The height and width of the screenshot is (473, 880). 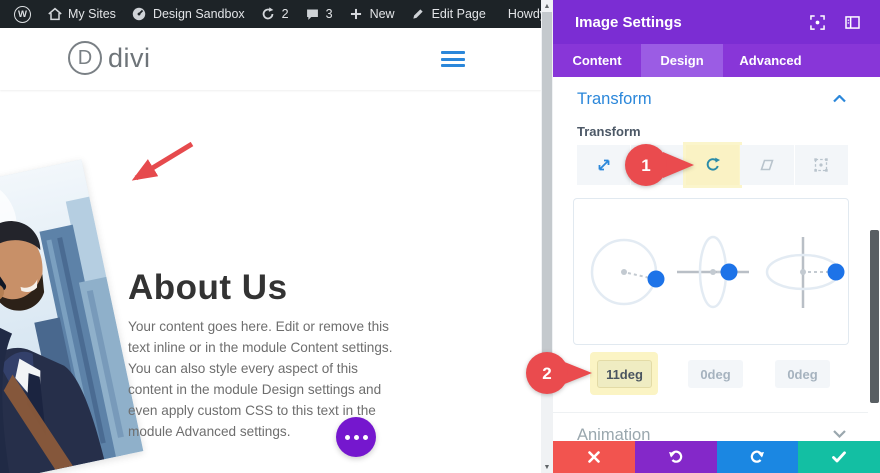 What do you see at coordinates (312, 14) in the screenshot?
I see `comment-bubble-icon` at bounding box center [312, 14].